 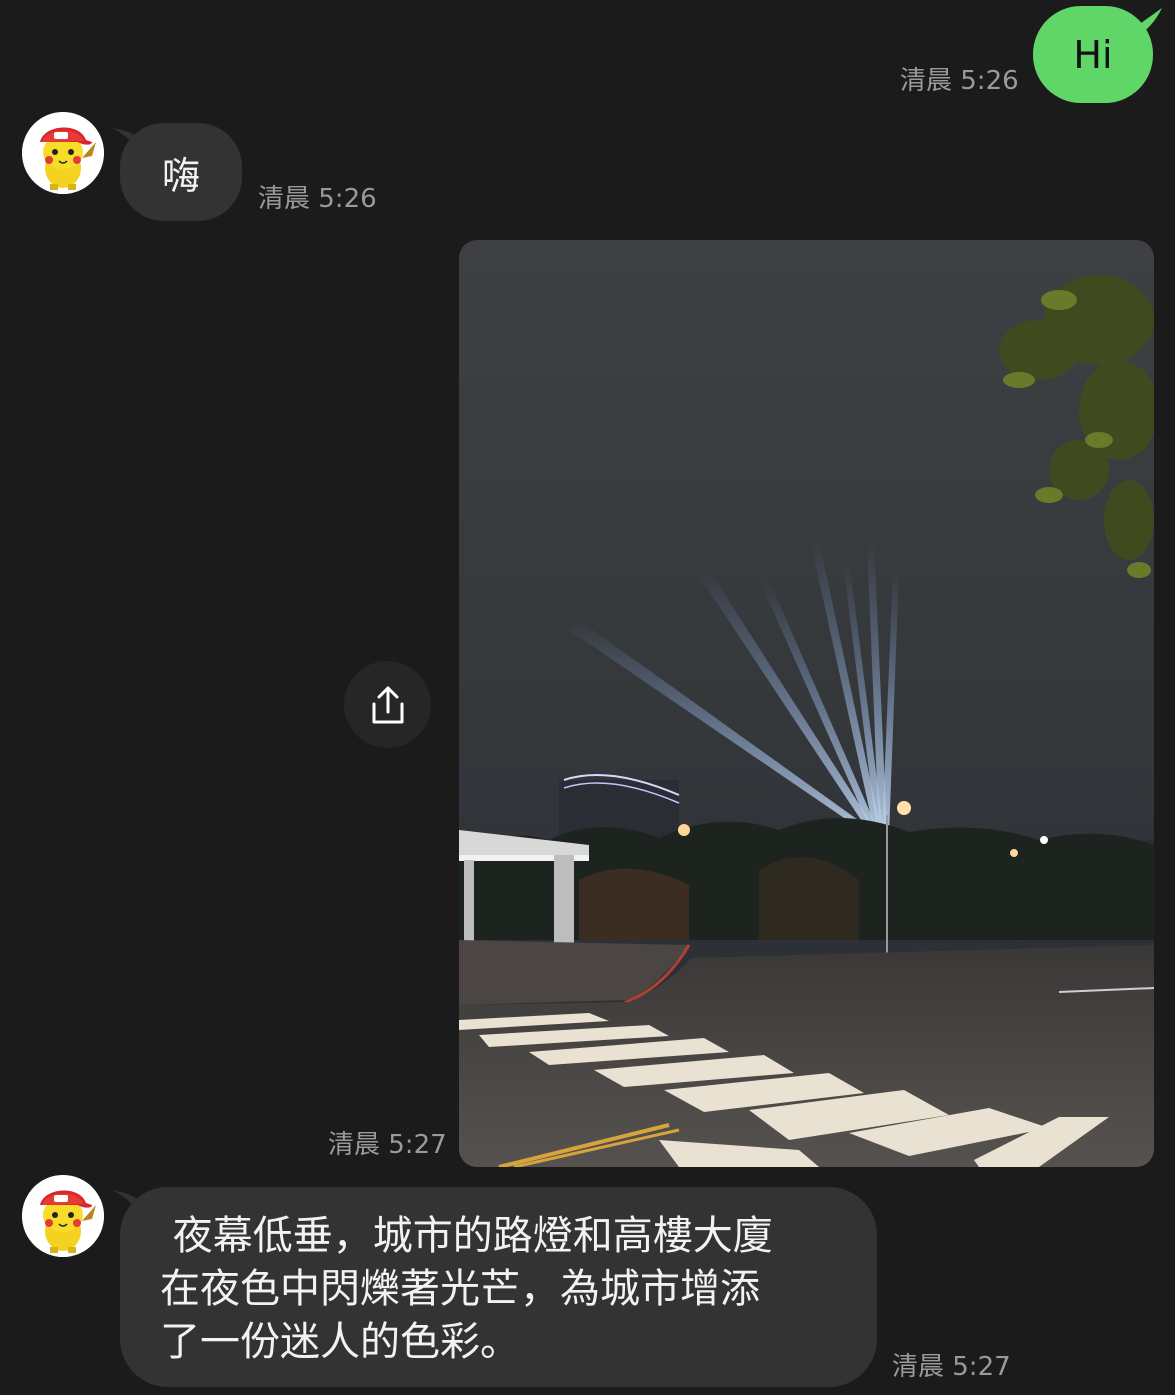 I want to click on message-text-line: 在夜色中閃爍著光芒，為城市增添, so click(x=460, y=1289).